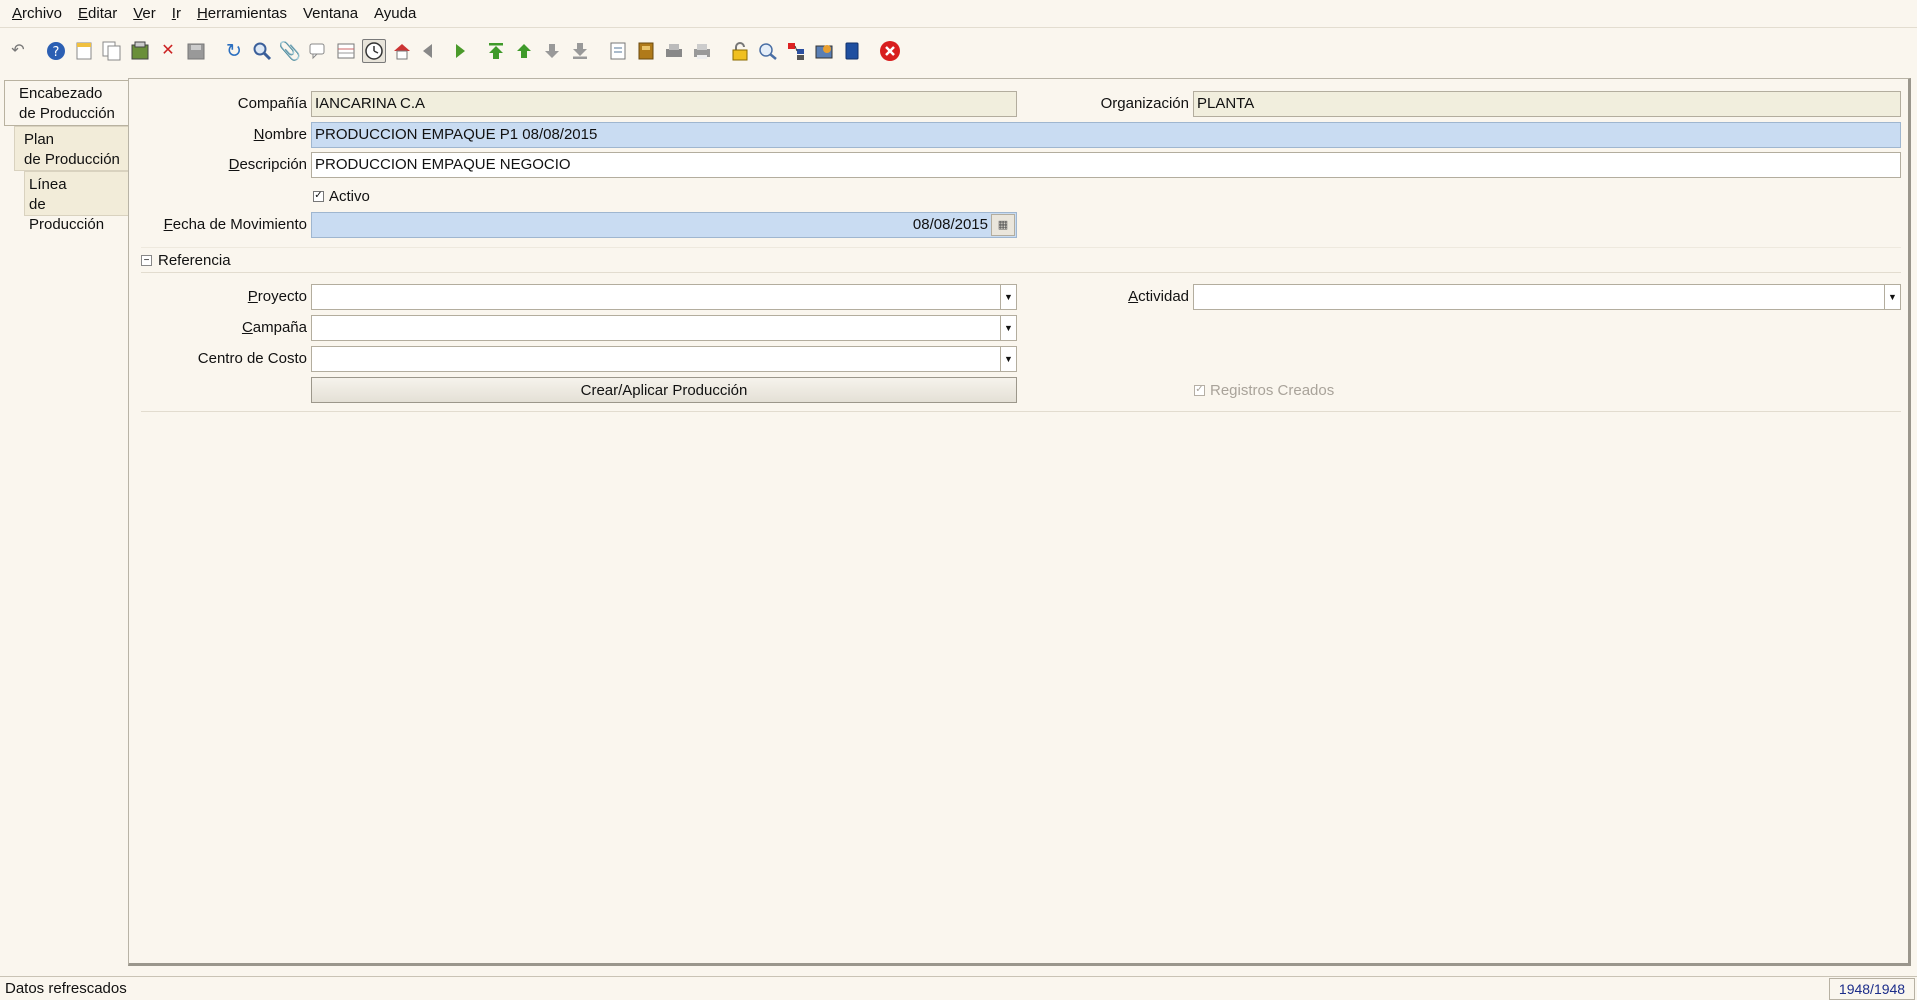 The image size is (1917, 1000). Describe the element at coordinates (252, 358) in the screenshot. I see `cost-center-label: Centro de Costo` at that location.